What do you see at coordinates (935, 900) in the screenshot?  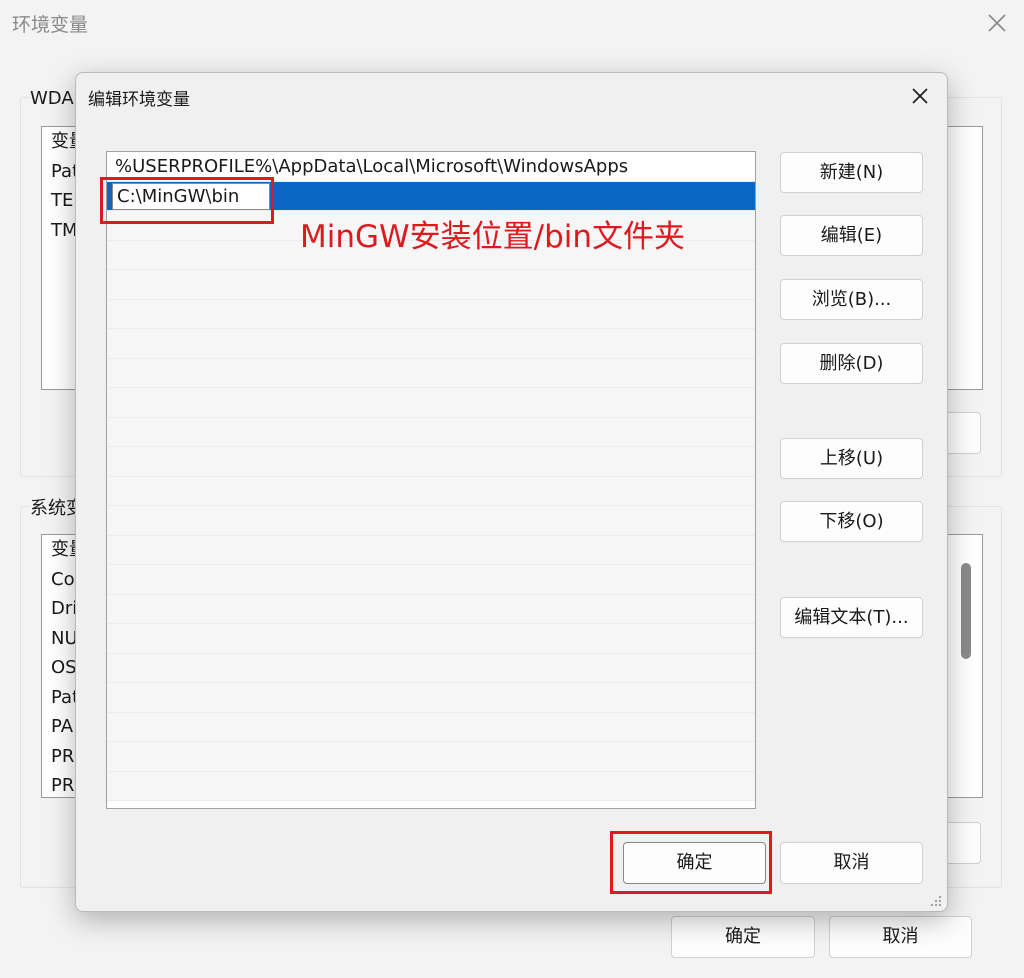 I see `resize-grip-icon` at bounding box center [935, 900].